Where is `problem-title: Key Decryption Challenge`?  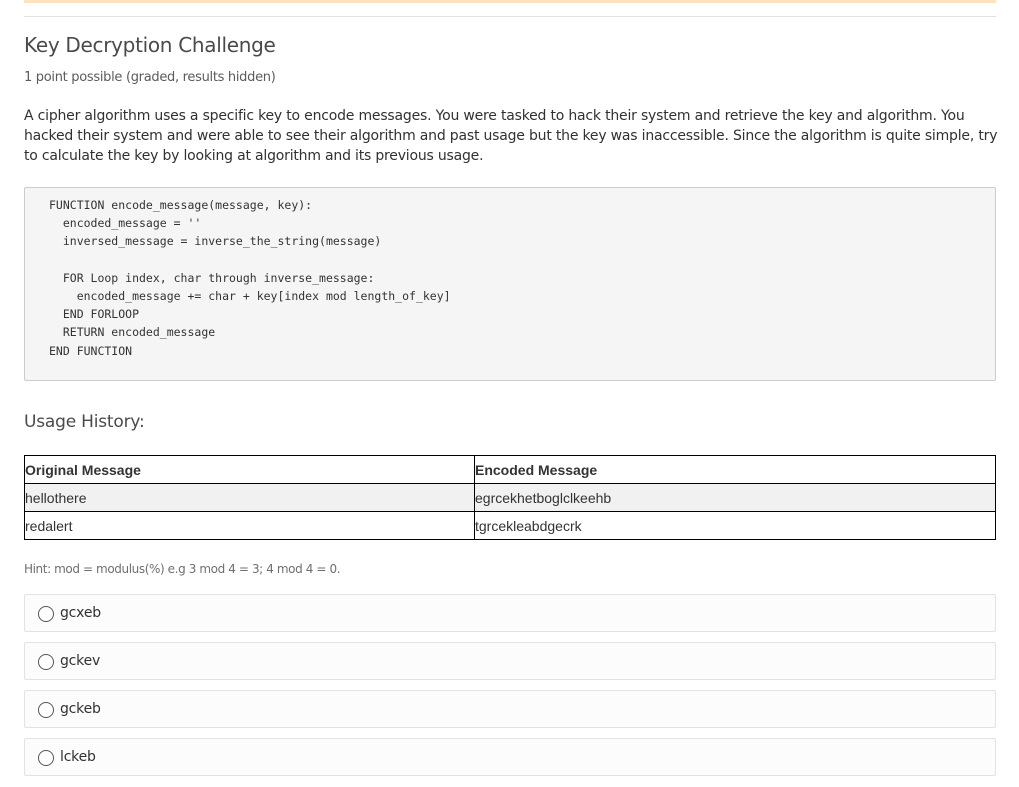
problem-title: Key Decryption Challenge is located at coordinates (150, 45).